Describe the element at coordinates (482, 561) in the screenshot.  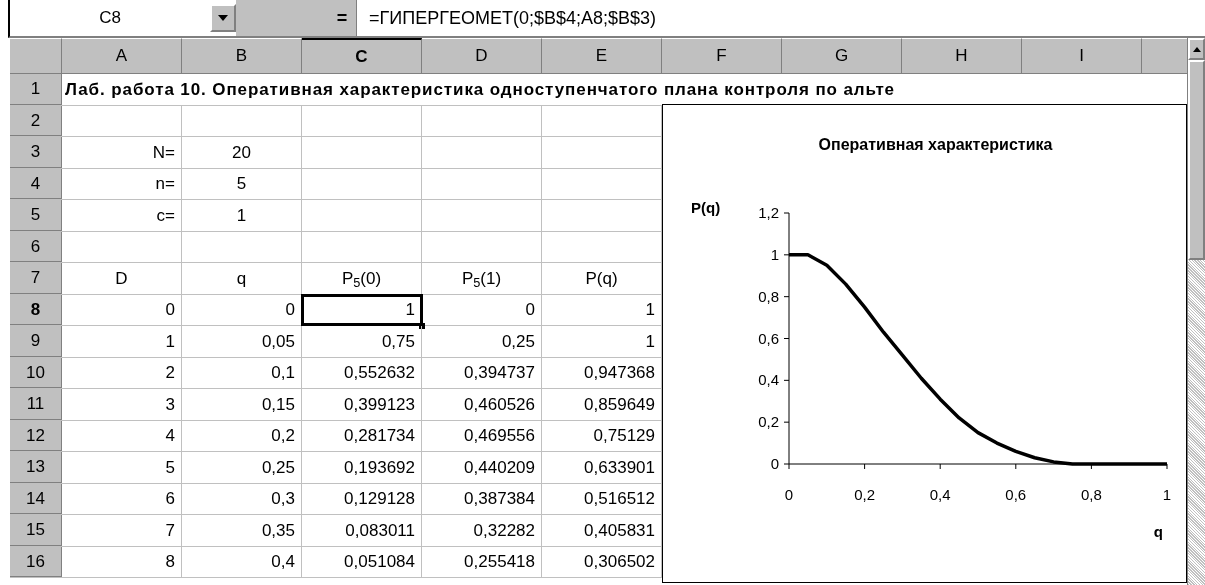
I see `table-cell: 0,255418` at that location.